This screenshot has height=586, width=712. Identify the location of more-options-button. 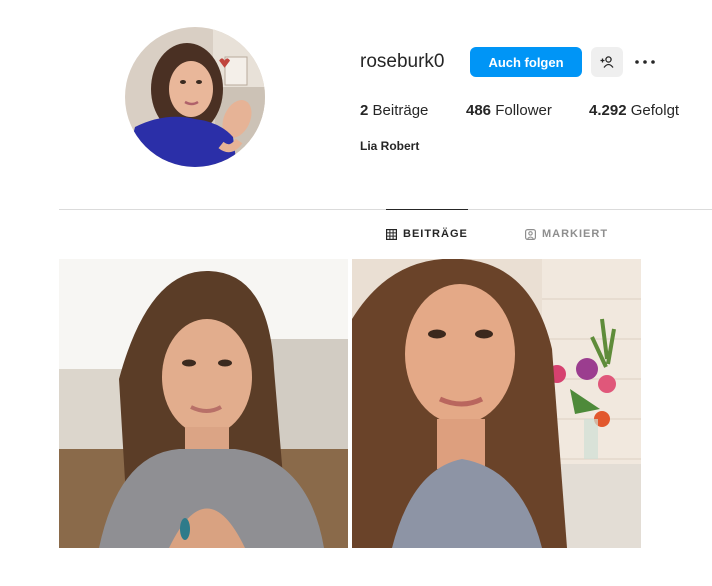
(645, 62).